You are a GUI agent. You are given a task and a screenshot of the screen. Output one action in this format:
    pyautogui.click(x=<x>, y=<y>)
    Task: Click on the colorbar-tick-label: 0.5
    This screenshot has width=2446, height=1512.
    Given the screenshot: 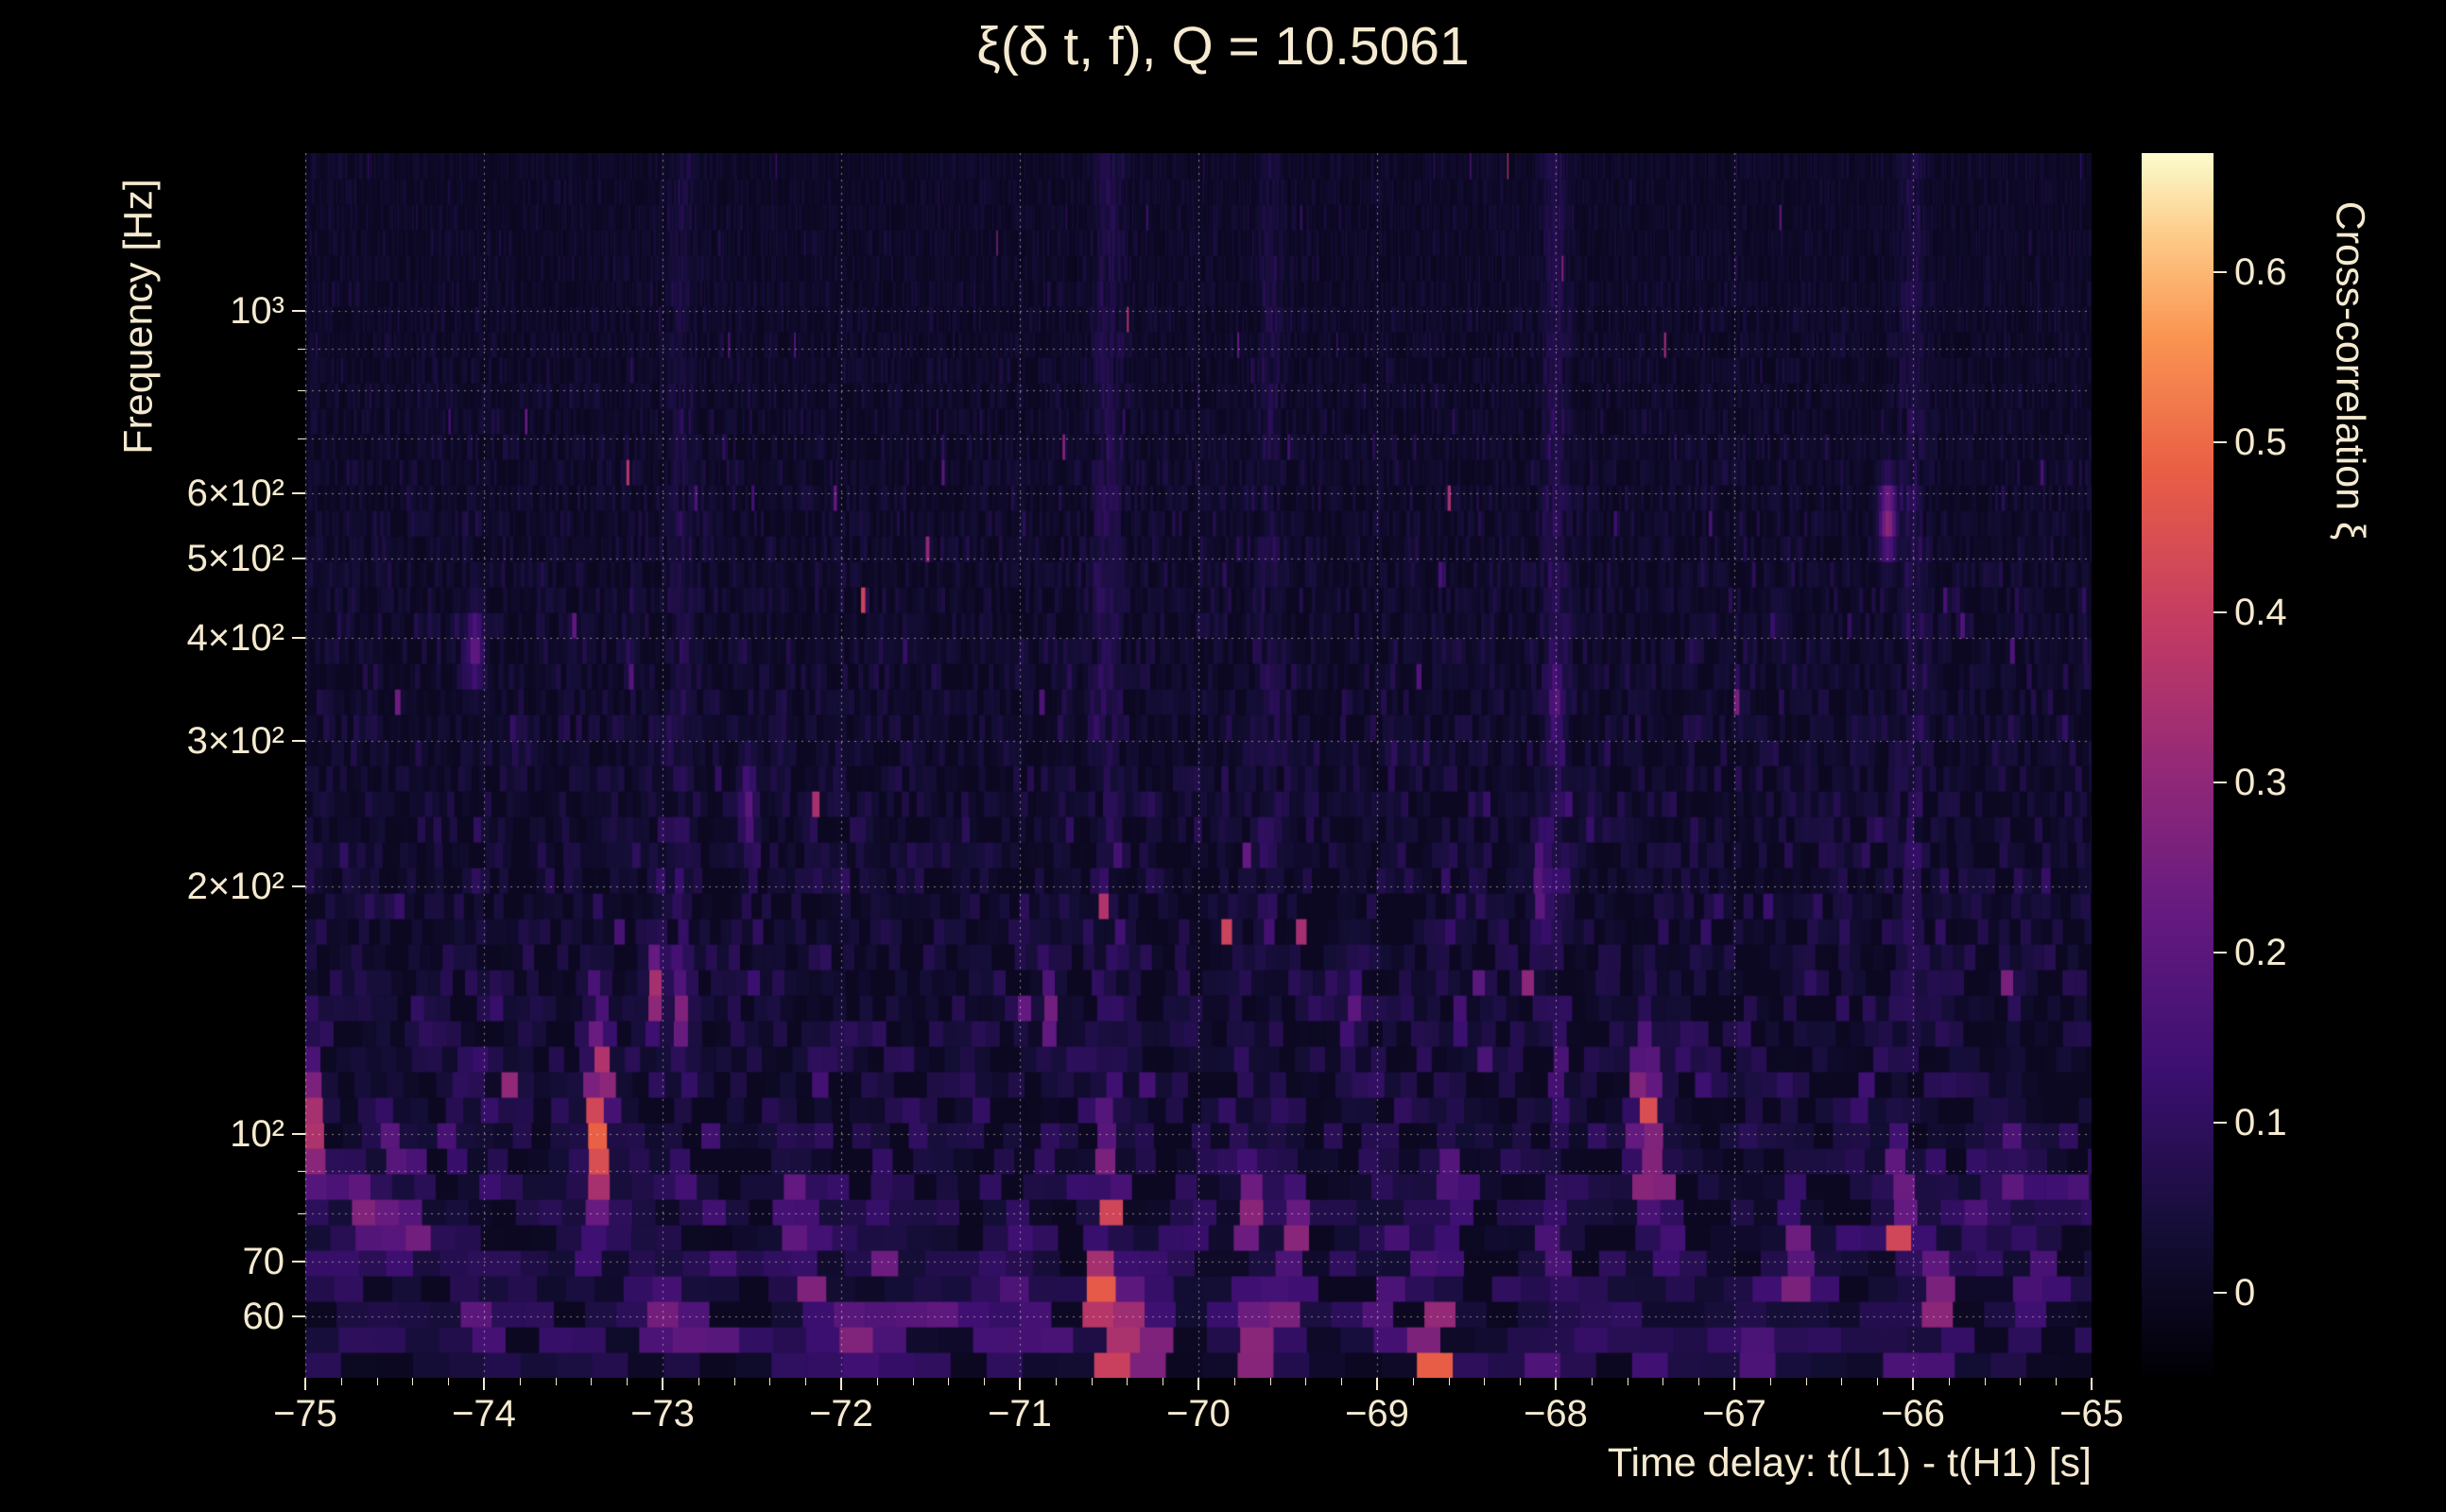 What is the action you would take?
    pyautogui.click(x=2260, y=442)
    